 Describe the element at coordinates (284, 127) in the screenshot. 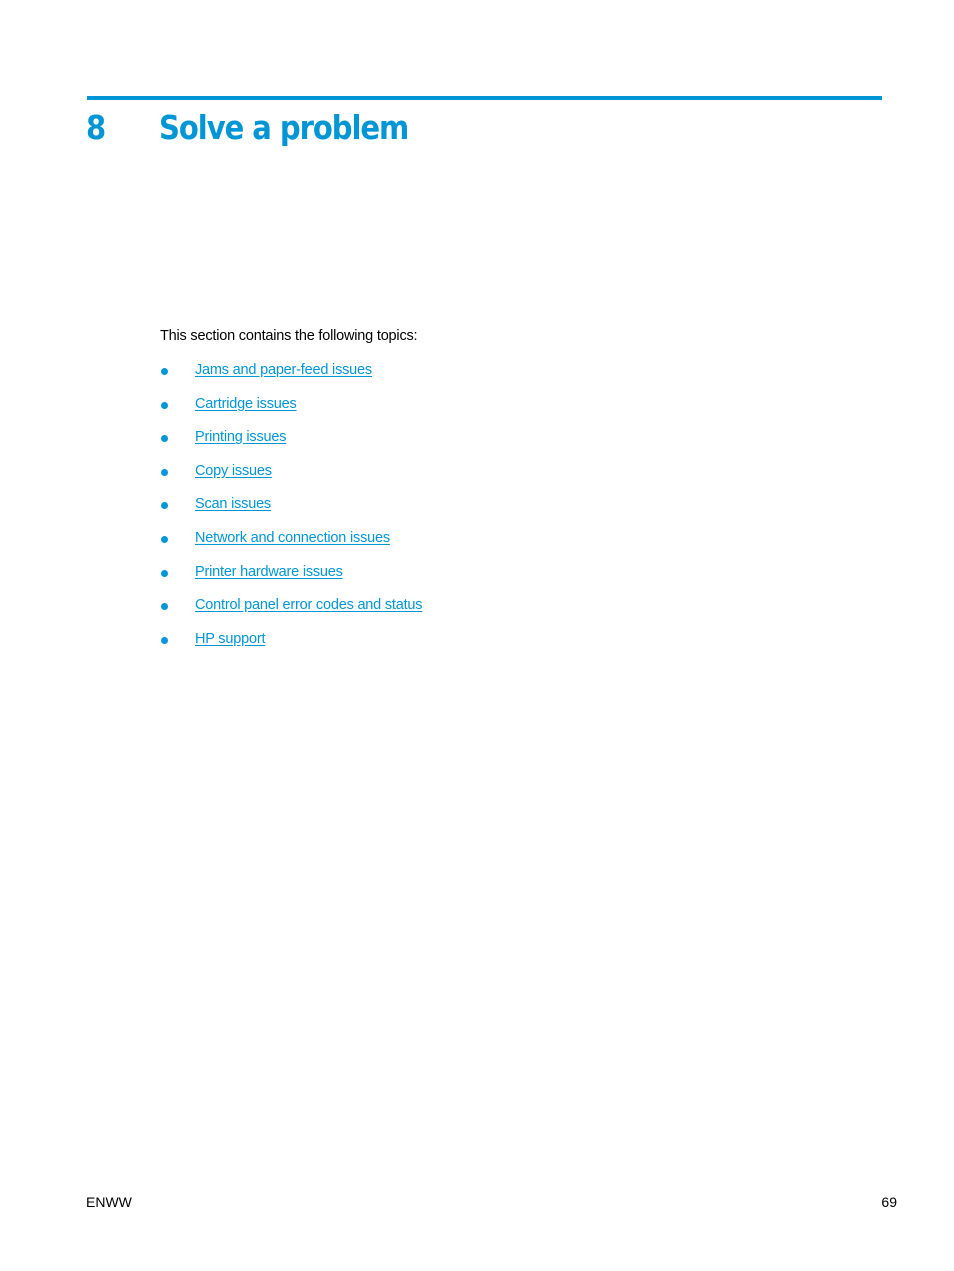

I see `chapter-title: Solve a problem` at that location.